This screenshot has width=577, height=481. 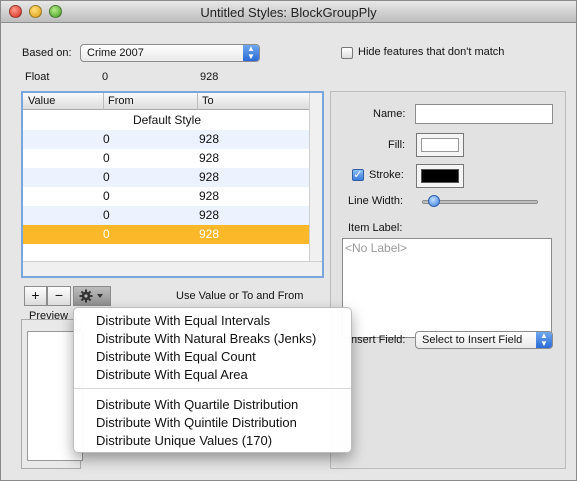 I want to click on name-label: Name:, so click(x=389, y=114).